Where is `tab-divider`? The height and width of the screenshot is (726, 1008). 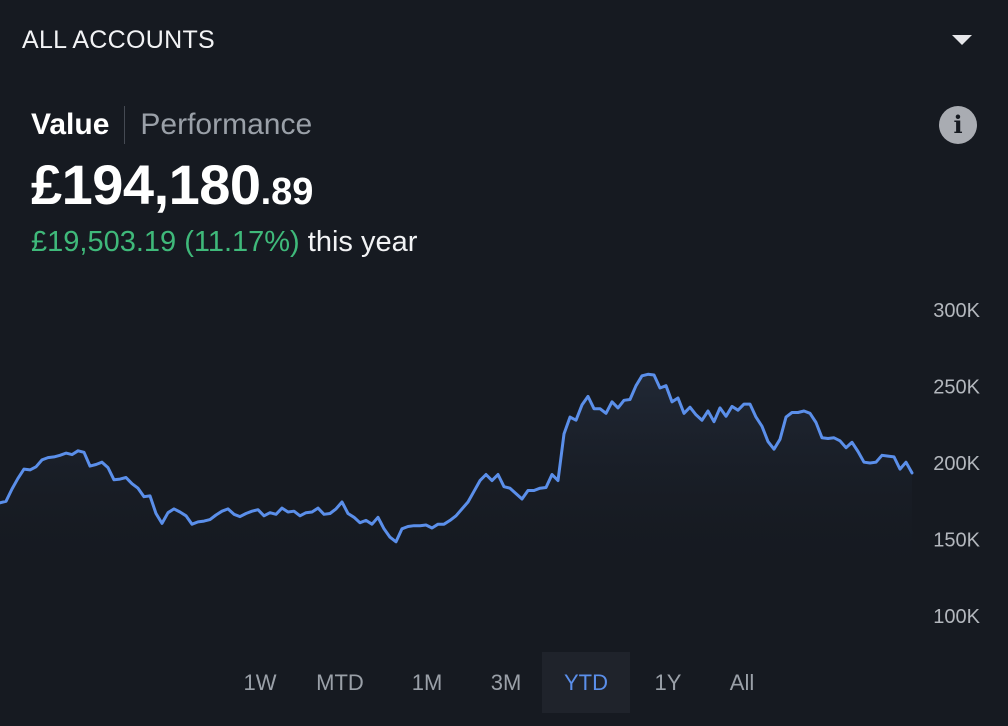 tab-divider is located at coordinates (125, 125).